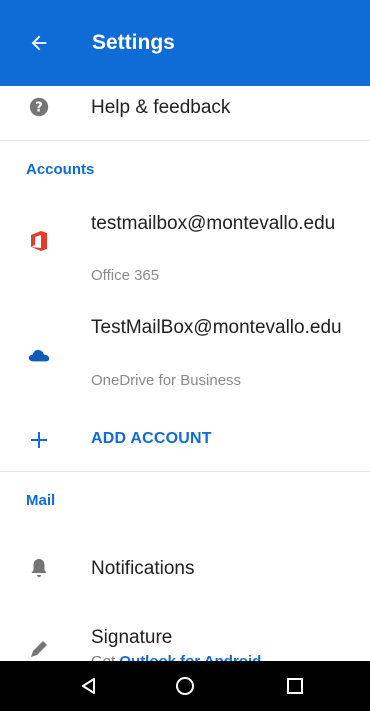  I want to click on app-bar: Settings, so click(185, 43).